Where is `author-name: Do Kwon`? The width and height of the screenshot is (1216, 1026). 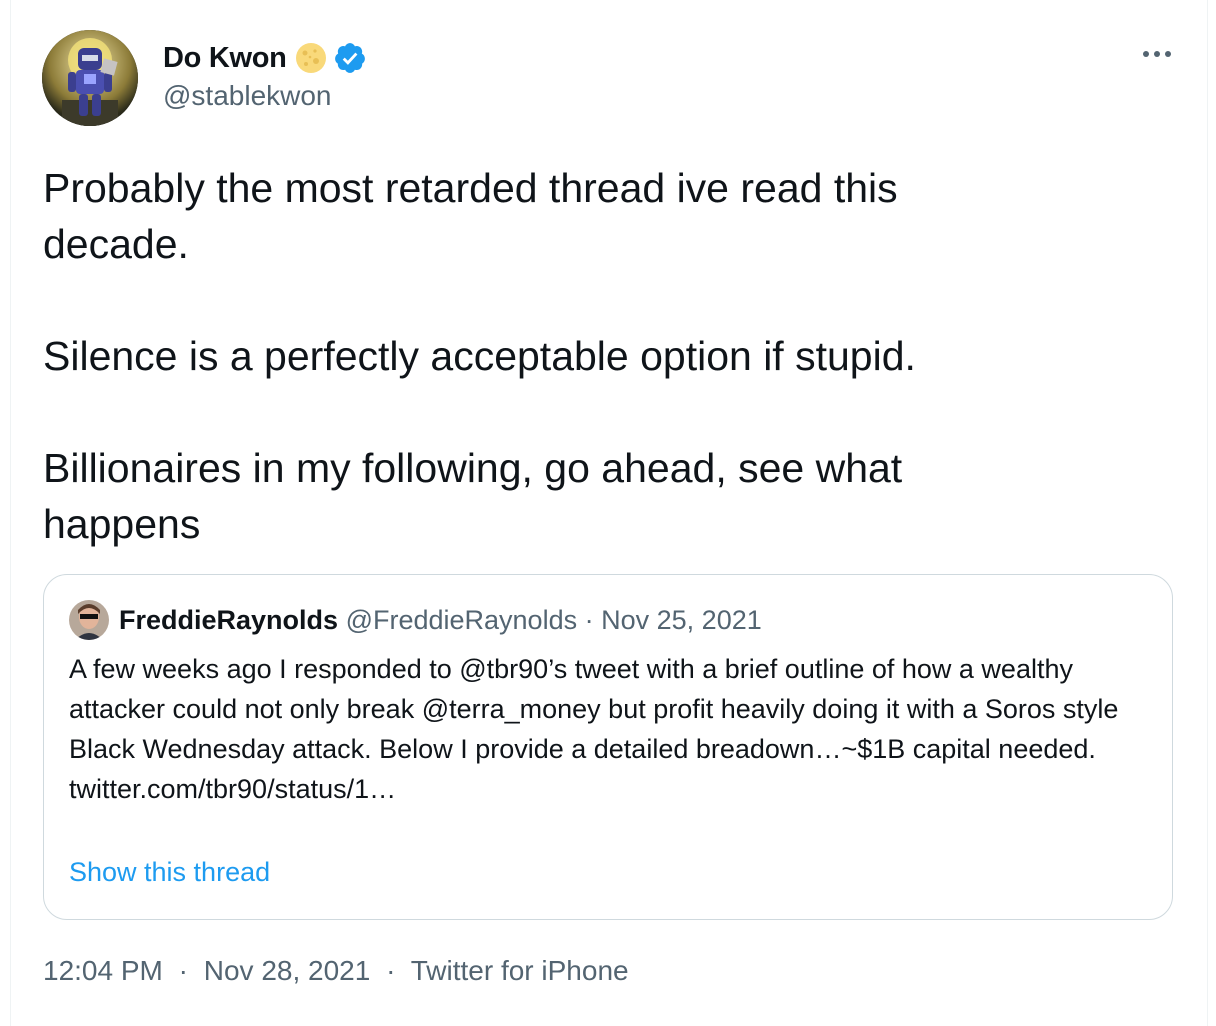 author-name: Do Kwon is located at coordinates (225, 58).